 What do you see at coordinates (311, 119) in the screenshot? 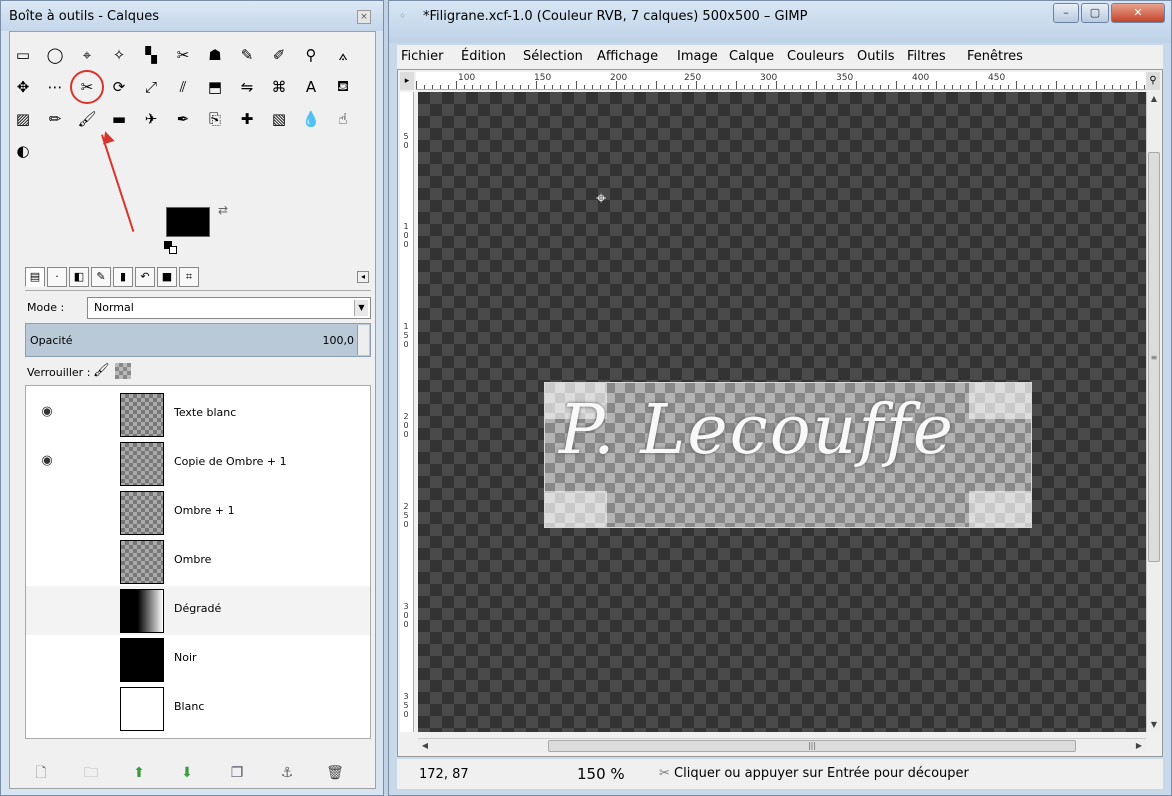
I see `blur-icon: 💧` at bounding box center [311, 119].